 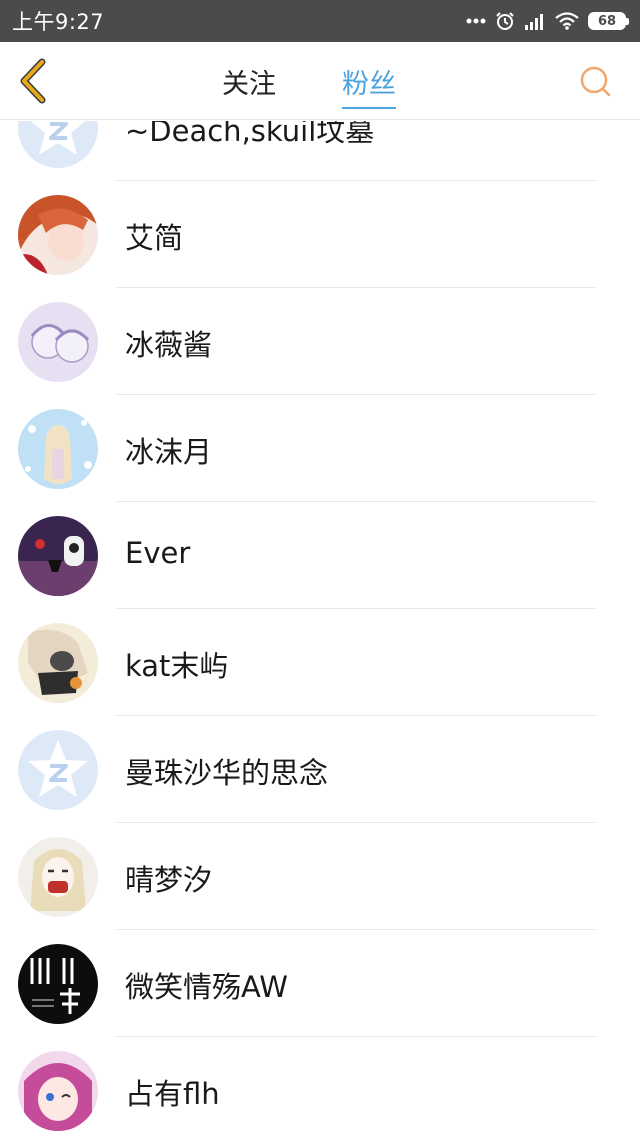 I want to click on fan-name: 曼珠沙华的思念, so click(x=227, y=773).